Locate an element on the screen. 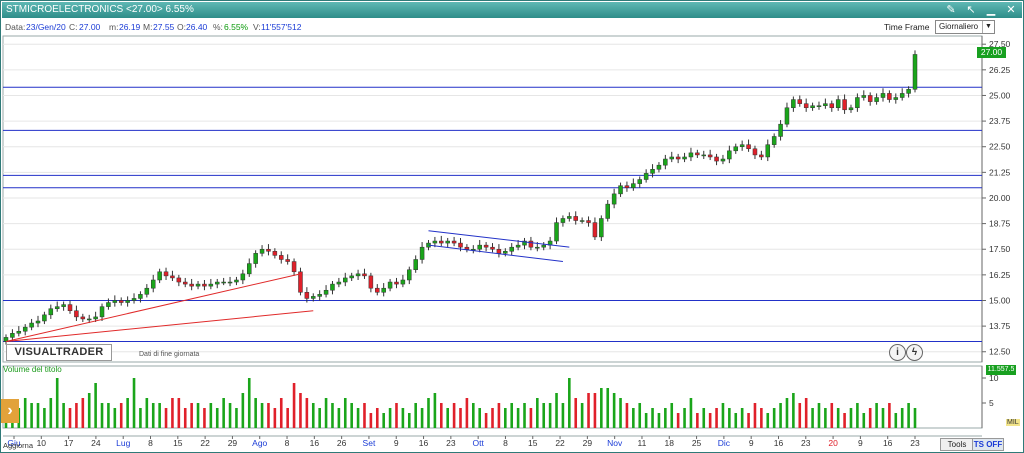 The height and width of the screenshot is (453, 1024). ts-off-button: TS OFF is located at coordinates (988, 444).